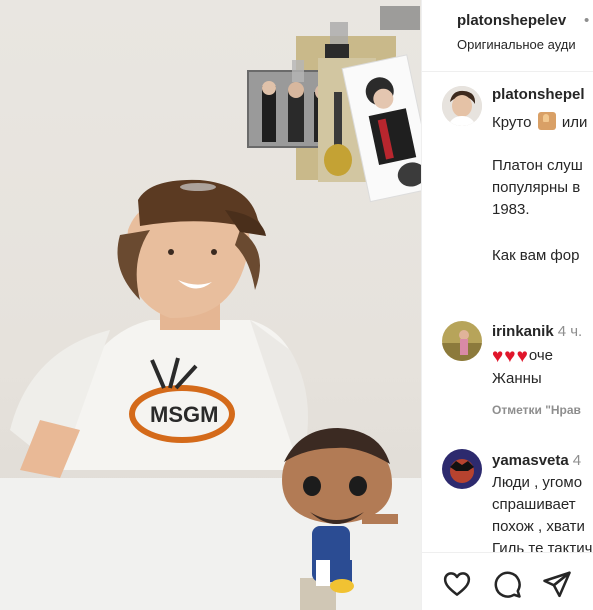  I want to click on author-avatar-image, so click(462, 106).